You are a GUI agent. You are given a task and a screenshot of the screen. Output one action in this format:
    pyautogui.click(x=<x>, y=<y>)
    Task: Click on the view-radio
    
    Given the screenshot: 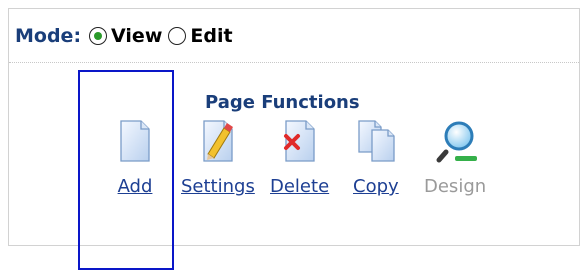 What is the action you would take?
    pyautogui.click(x=98, y=35)
    